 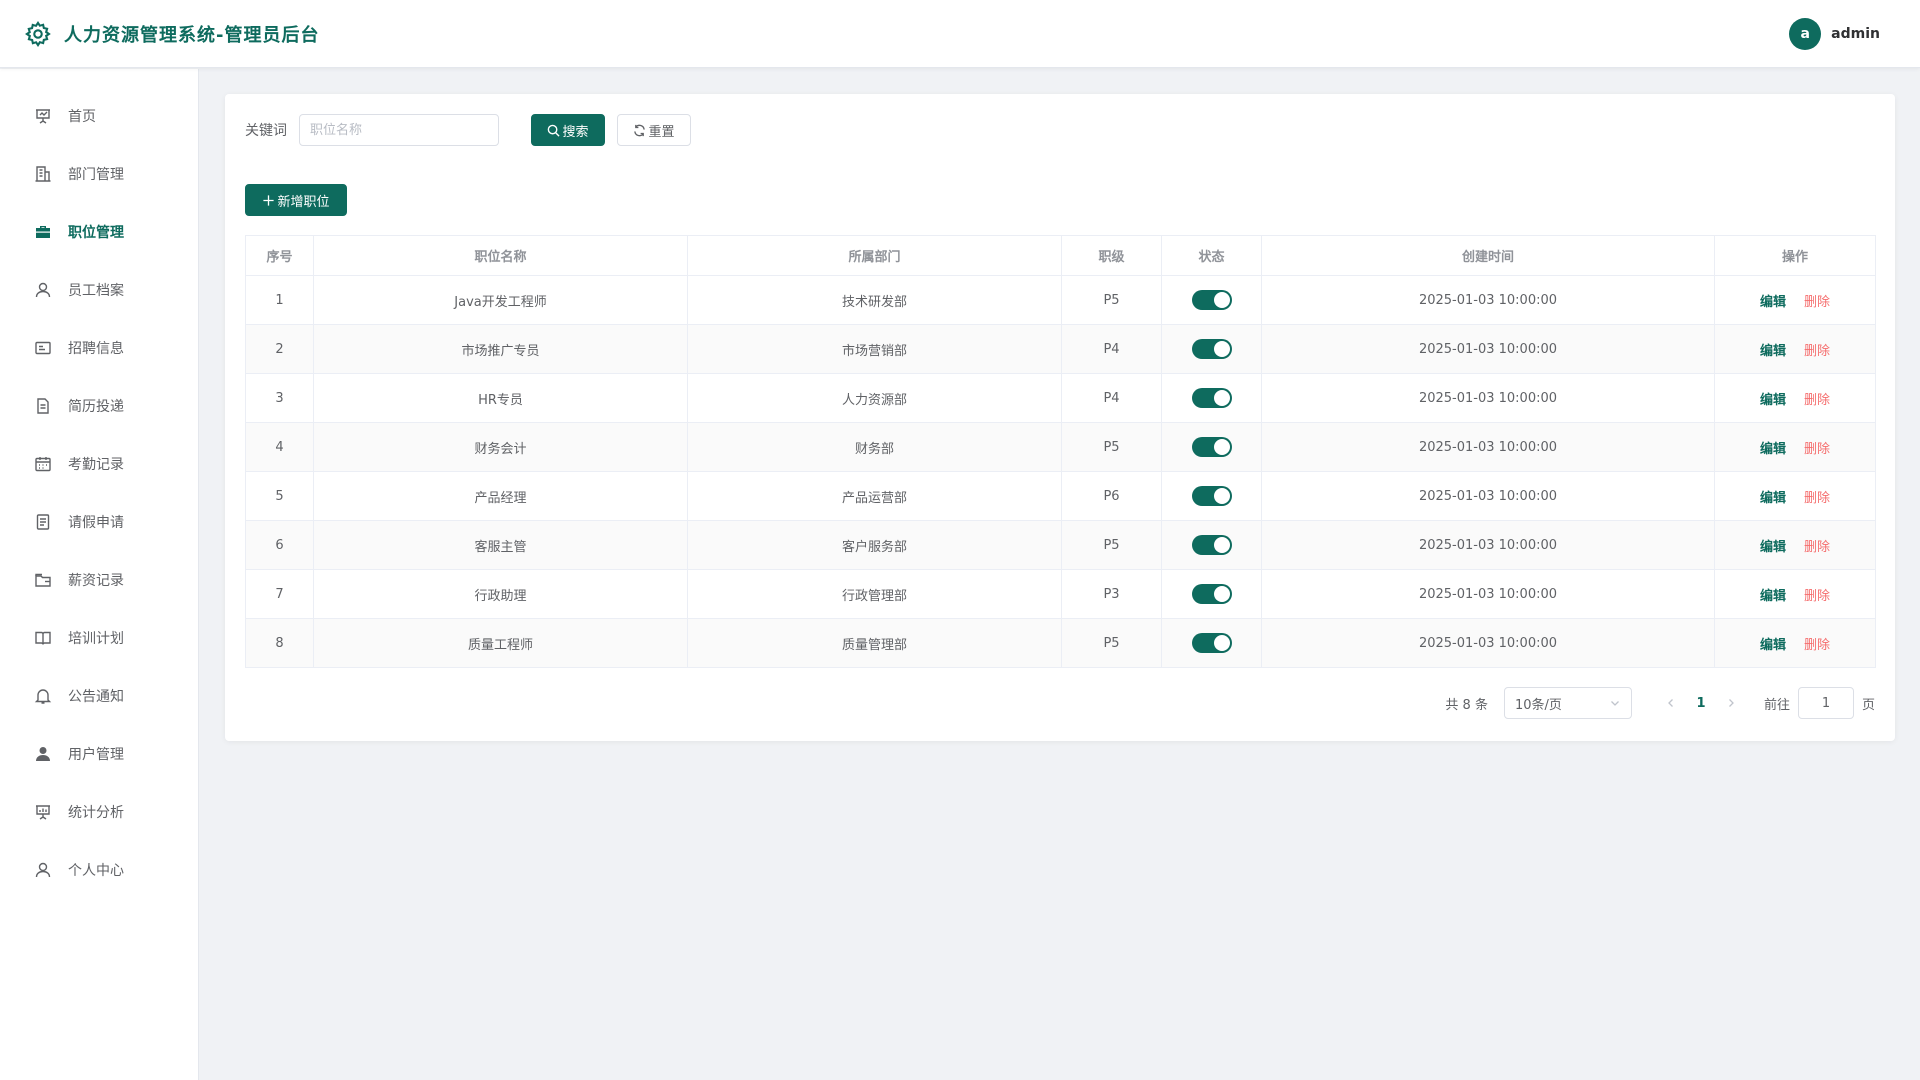 What do you see at coordinates (43, 580) in the screenshot?
I see `wallet-icon` at bounding box center [43, 580].